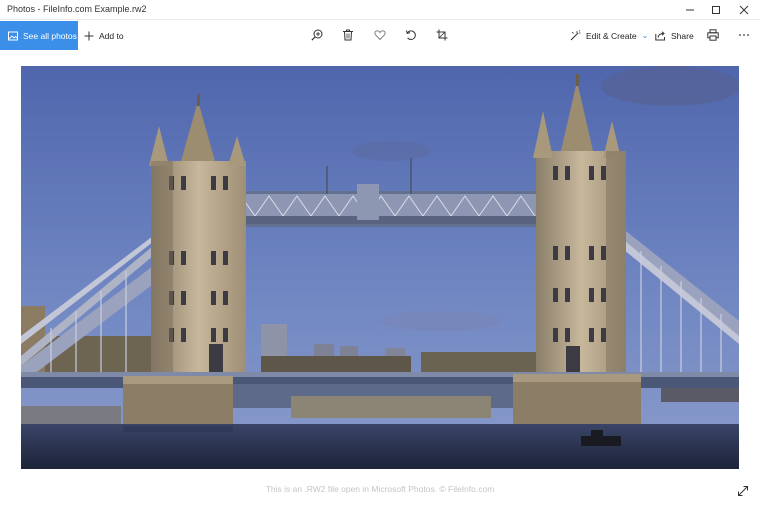  I want to click on favorite-button, so click(380, 35).